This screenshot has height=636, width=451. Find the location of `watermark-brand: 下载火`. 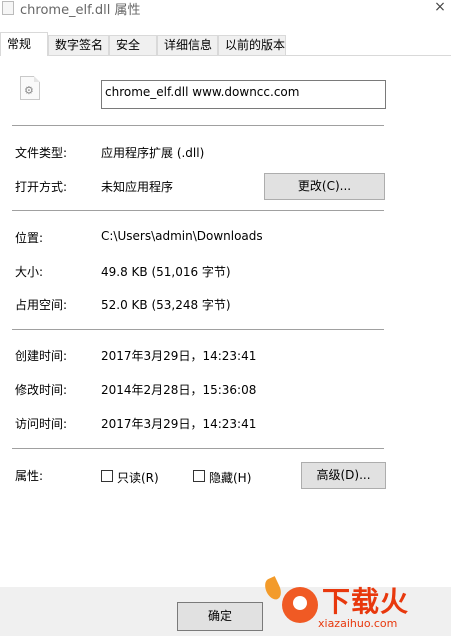

watermark-brand: 下载火 is located at coordinates (366, 601).